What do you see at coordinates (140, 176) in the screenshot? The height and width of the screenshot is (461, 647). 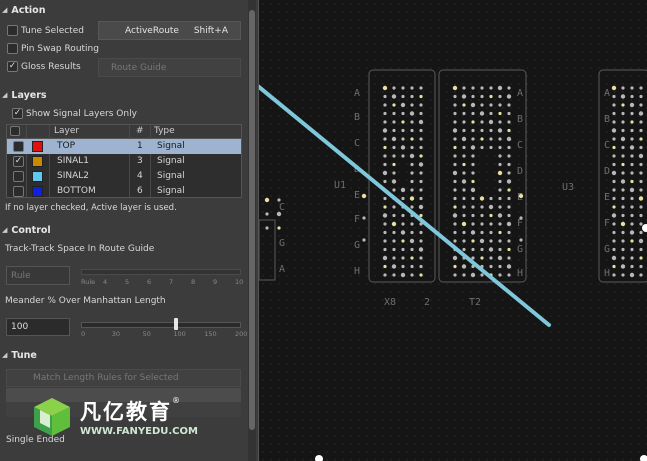 I see `layer-number: 4` at bounding box center [140, 176].